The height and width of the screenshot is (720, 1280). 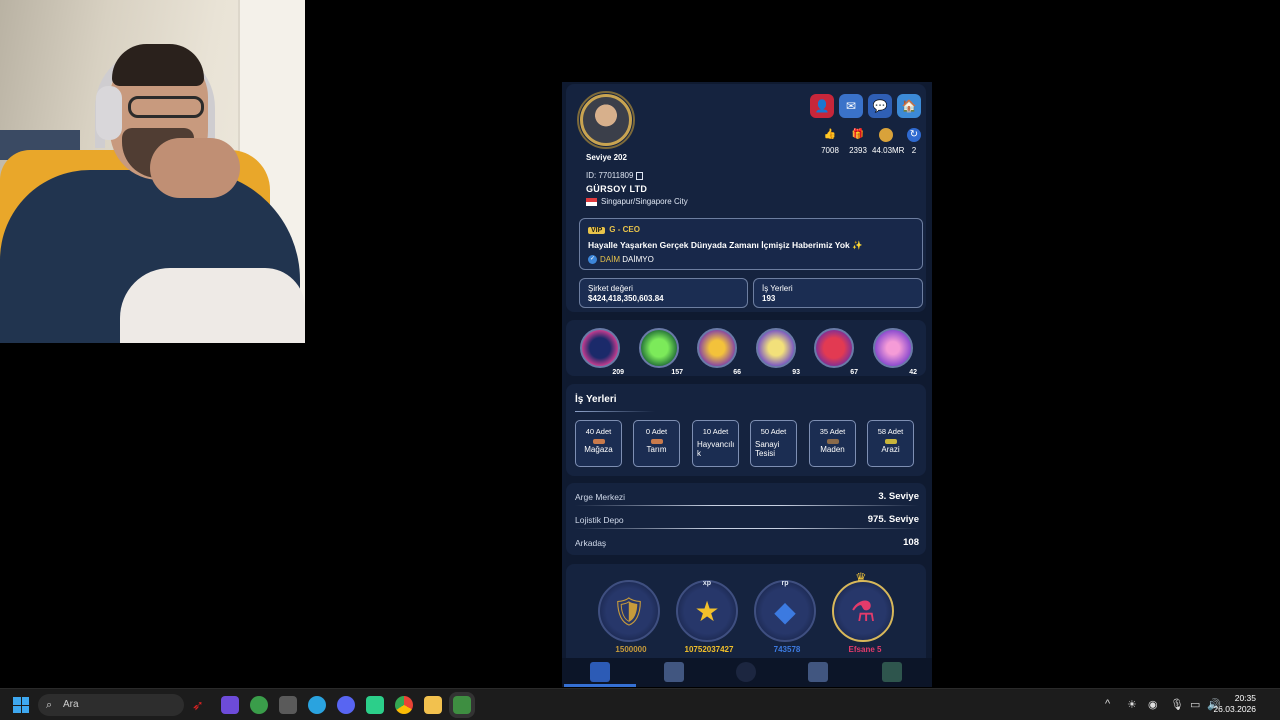 I want to click on glasses, so click(x=166, y=107).